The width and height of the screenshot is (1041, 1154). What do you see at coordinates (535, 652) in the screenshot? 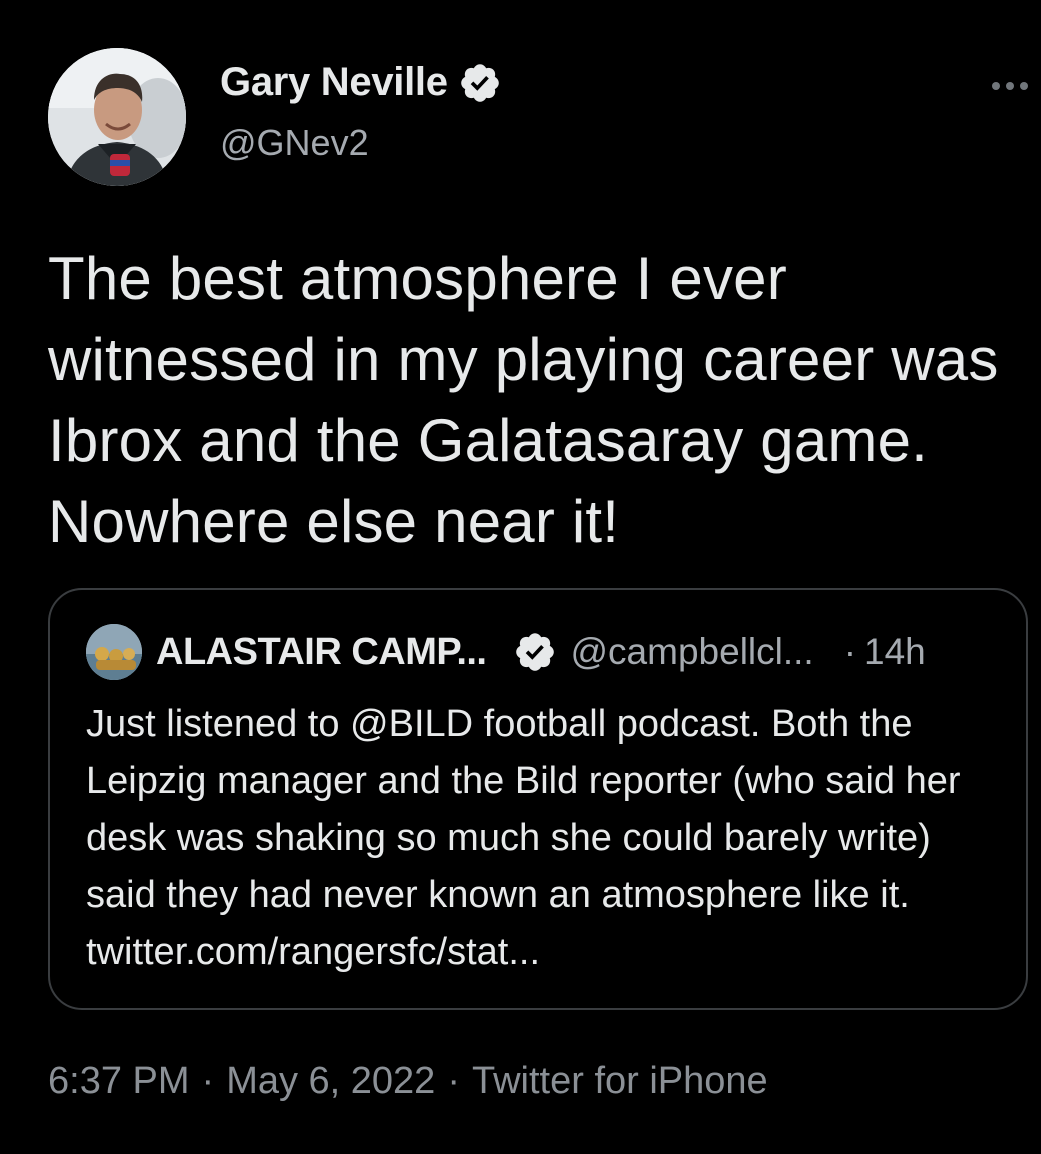
I see `quoted-verified-badge-icon` at bounding box center [535, 652].